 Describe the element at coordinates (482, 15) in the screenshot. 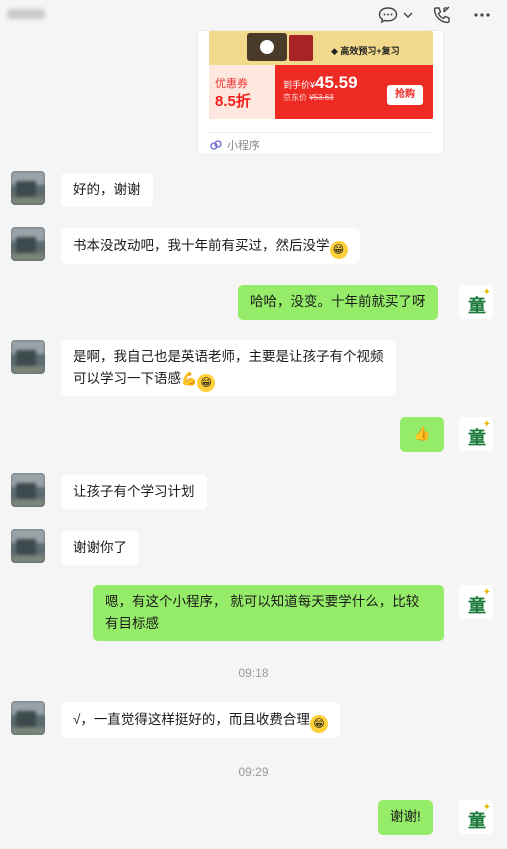

I see `more-icon` at that location.